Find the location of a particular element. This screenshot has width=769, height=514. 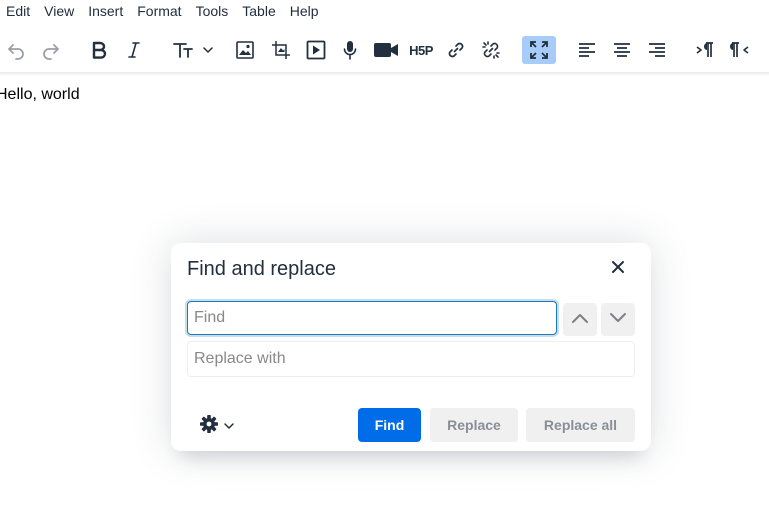

text-size-icon is located at coordinates (193, 50).